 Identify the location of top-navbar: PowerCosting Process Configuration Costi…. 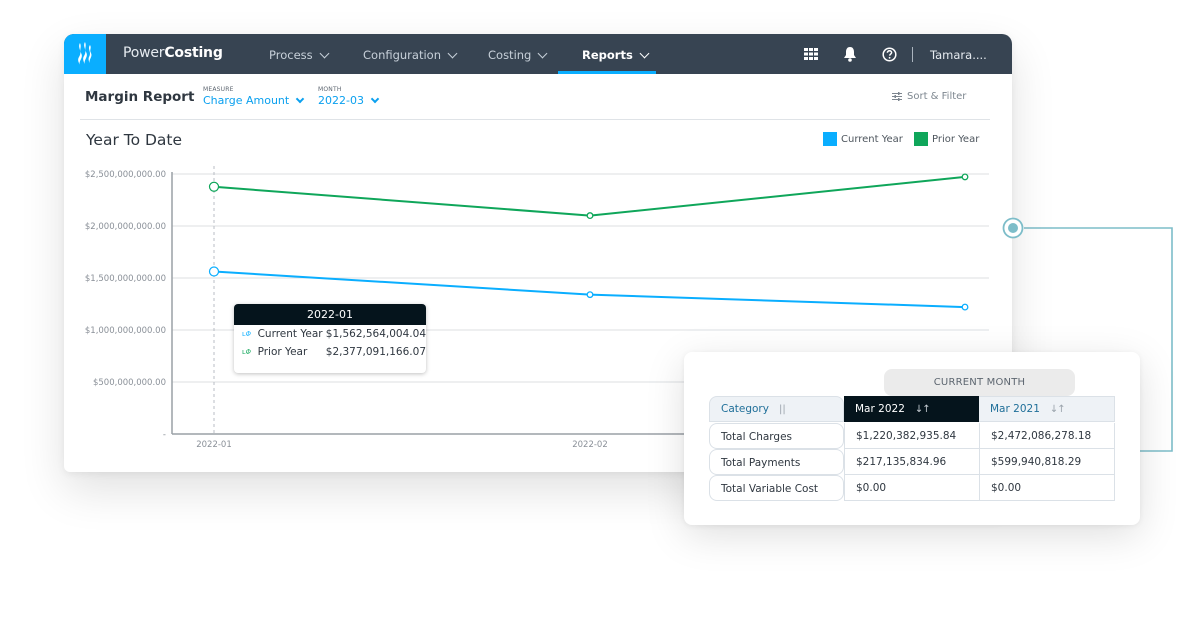
(538, 54).